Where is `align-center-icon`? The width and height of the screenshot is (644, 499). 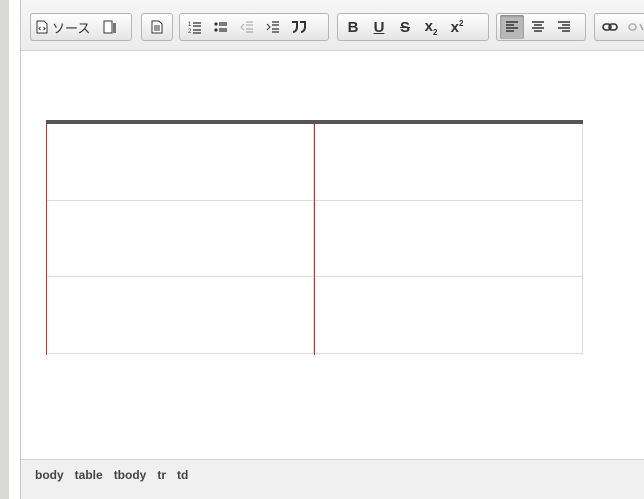 align-center-icon is located at coordinates (538, 27).